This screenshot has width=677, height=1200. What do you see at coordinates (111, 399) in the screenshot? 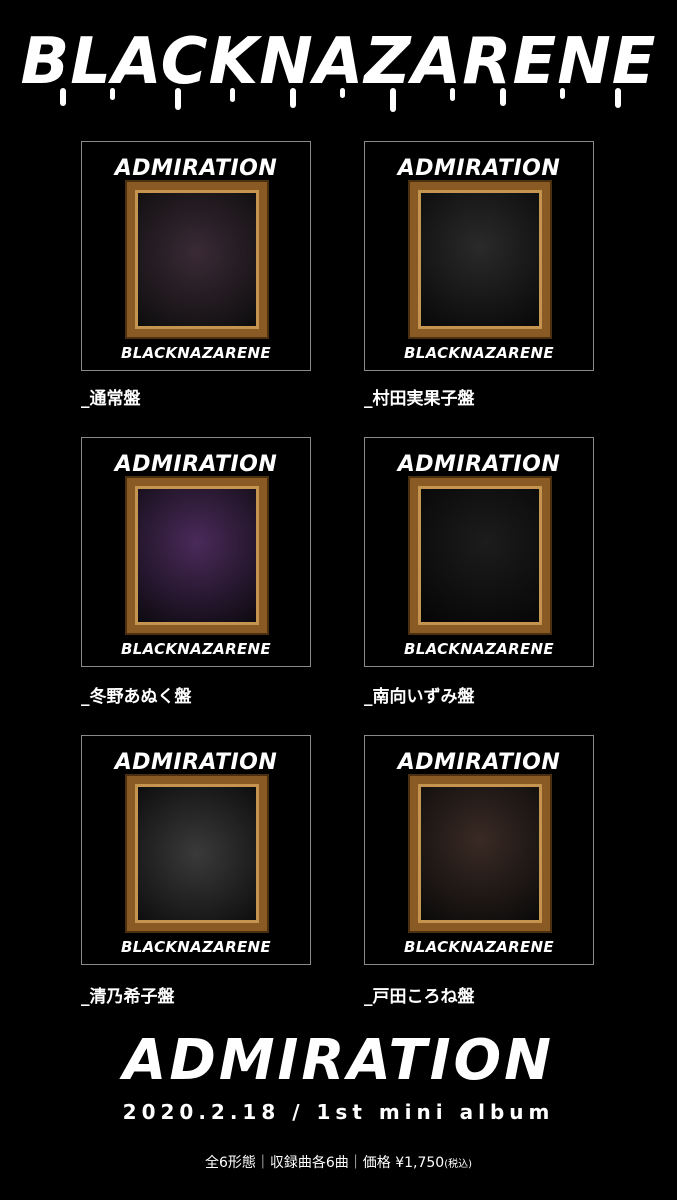
I see `edition-label: _通常盤` at bounding box center [111, 399].